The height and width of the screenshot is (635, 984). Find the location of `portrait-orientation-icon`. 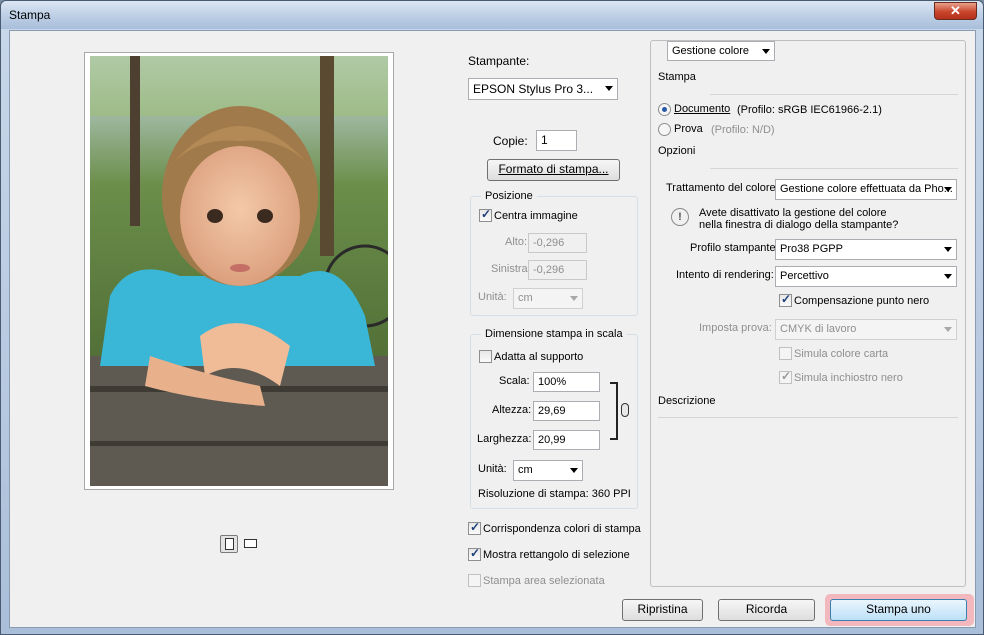

portrait-orientation-icon is located at coordinates (229, 544).